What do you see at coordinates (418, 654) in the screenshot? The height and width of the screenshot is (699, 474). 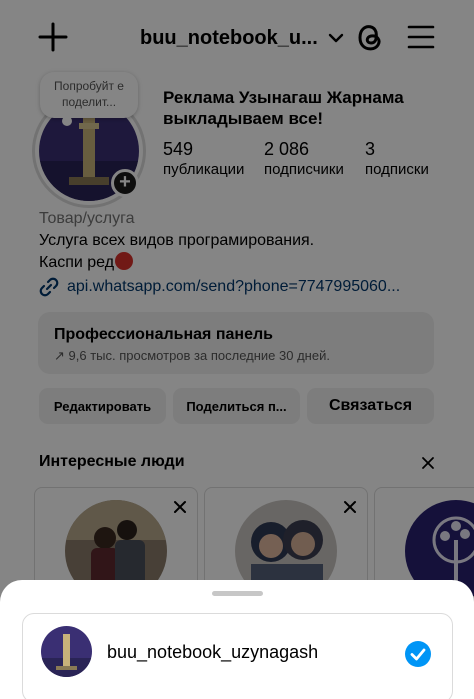 I see `check-icon` at bounding box center [418, 654].